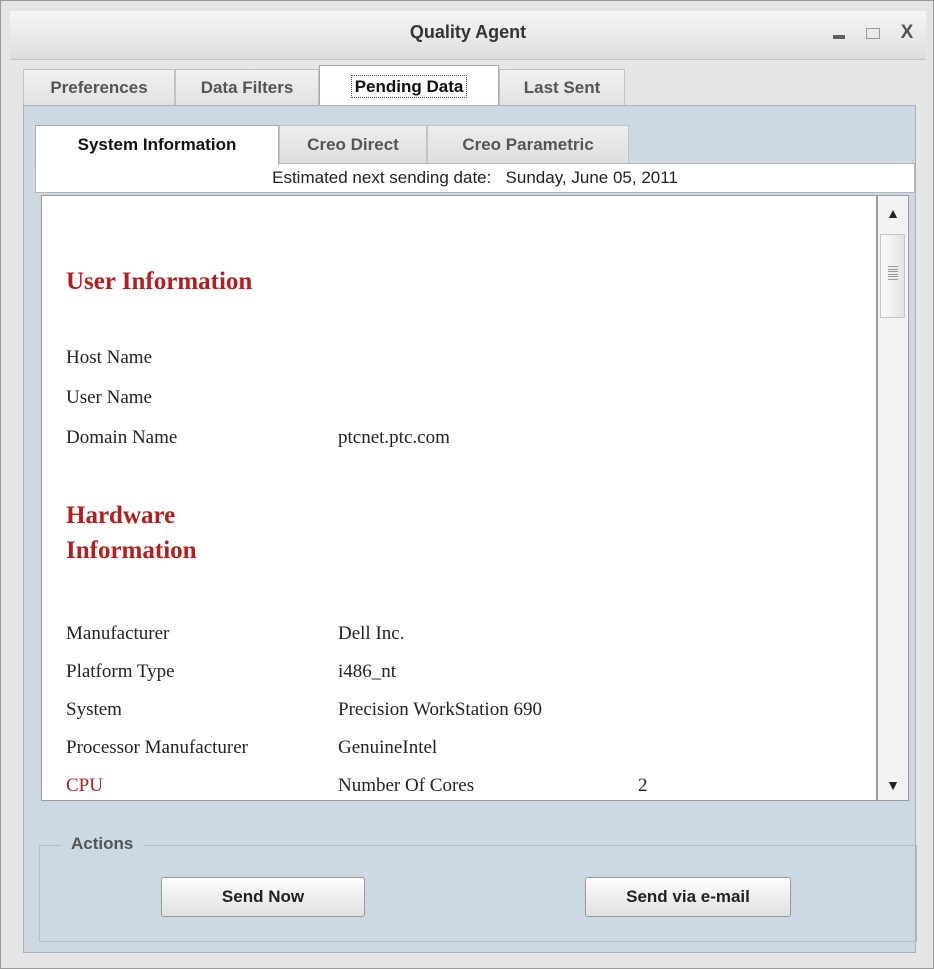 The width and height of the screenshot is (934, 969). Describe the element at coordinates (643, 785) in the screenshot. I see `cpu-cores-value: 2` at that location.